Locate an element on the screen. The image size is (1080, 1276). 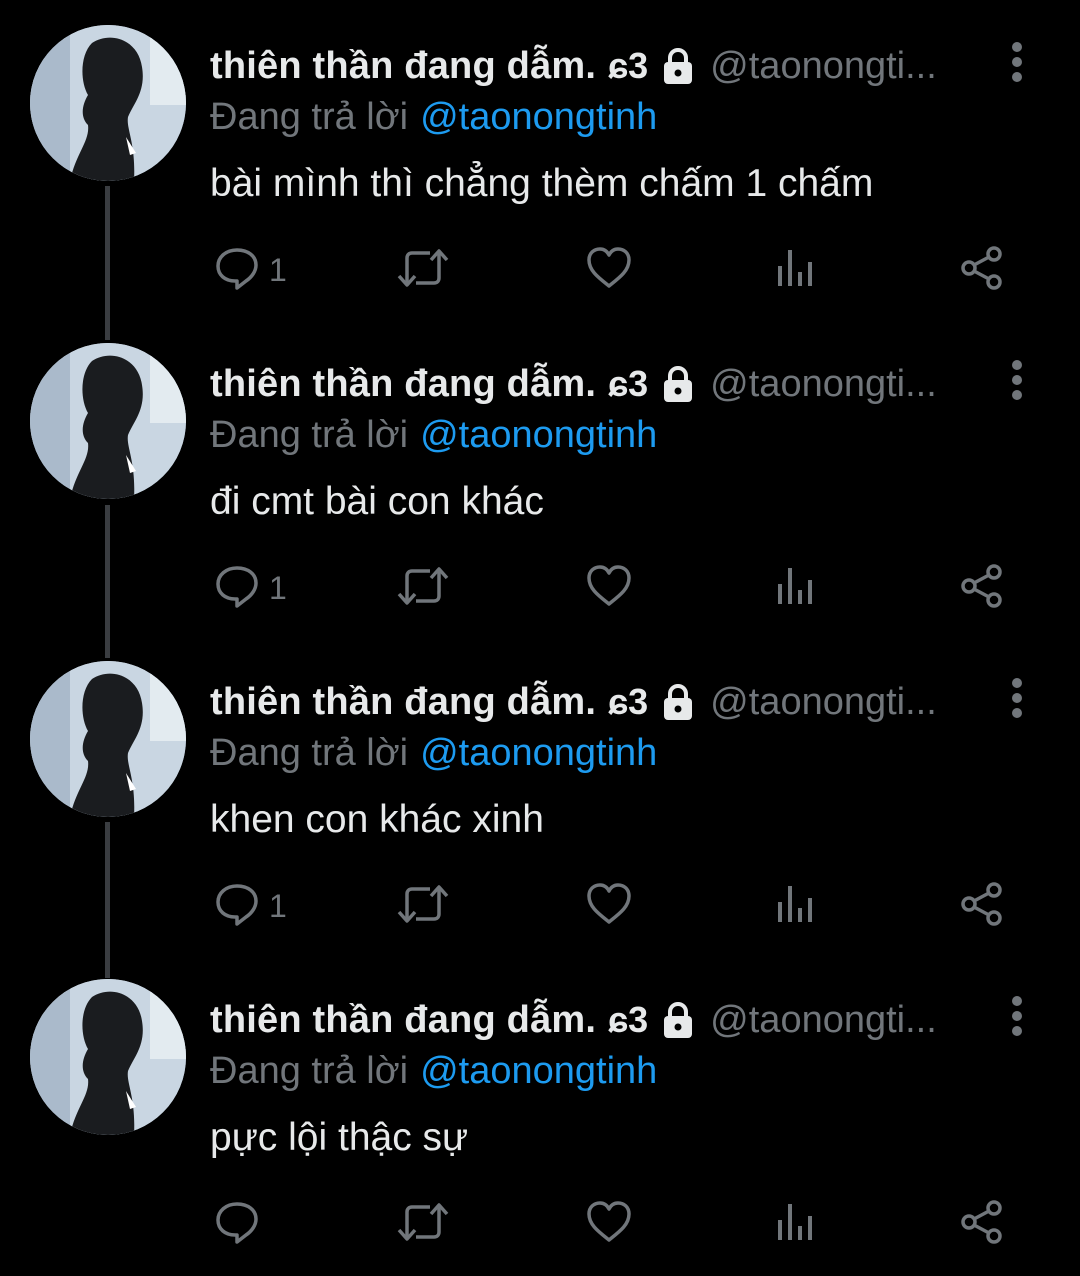
tweet-text: đi cmt bài con khác is located at coordinates (377, 501).